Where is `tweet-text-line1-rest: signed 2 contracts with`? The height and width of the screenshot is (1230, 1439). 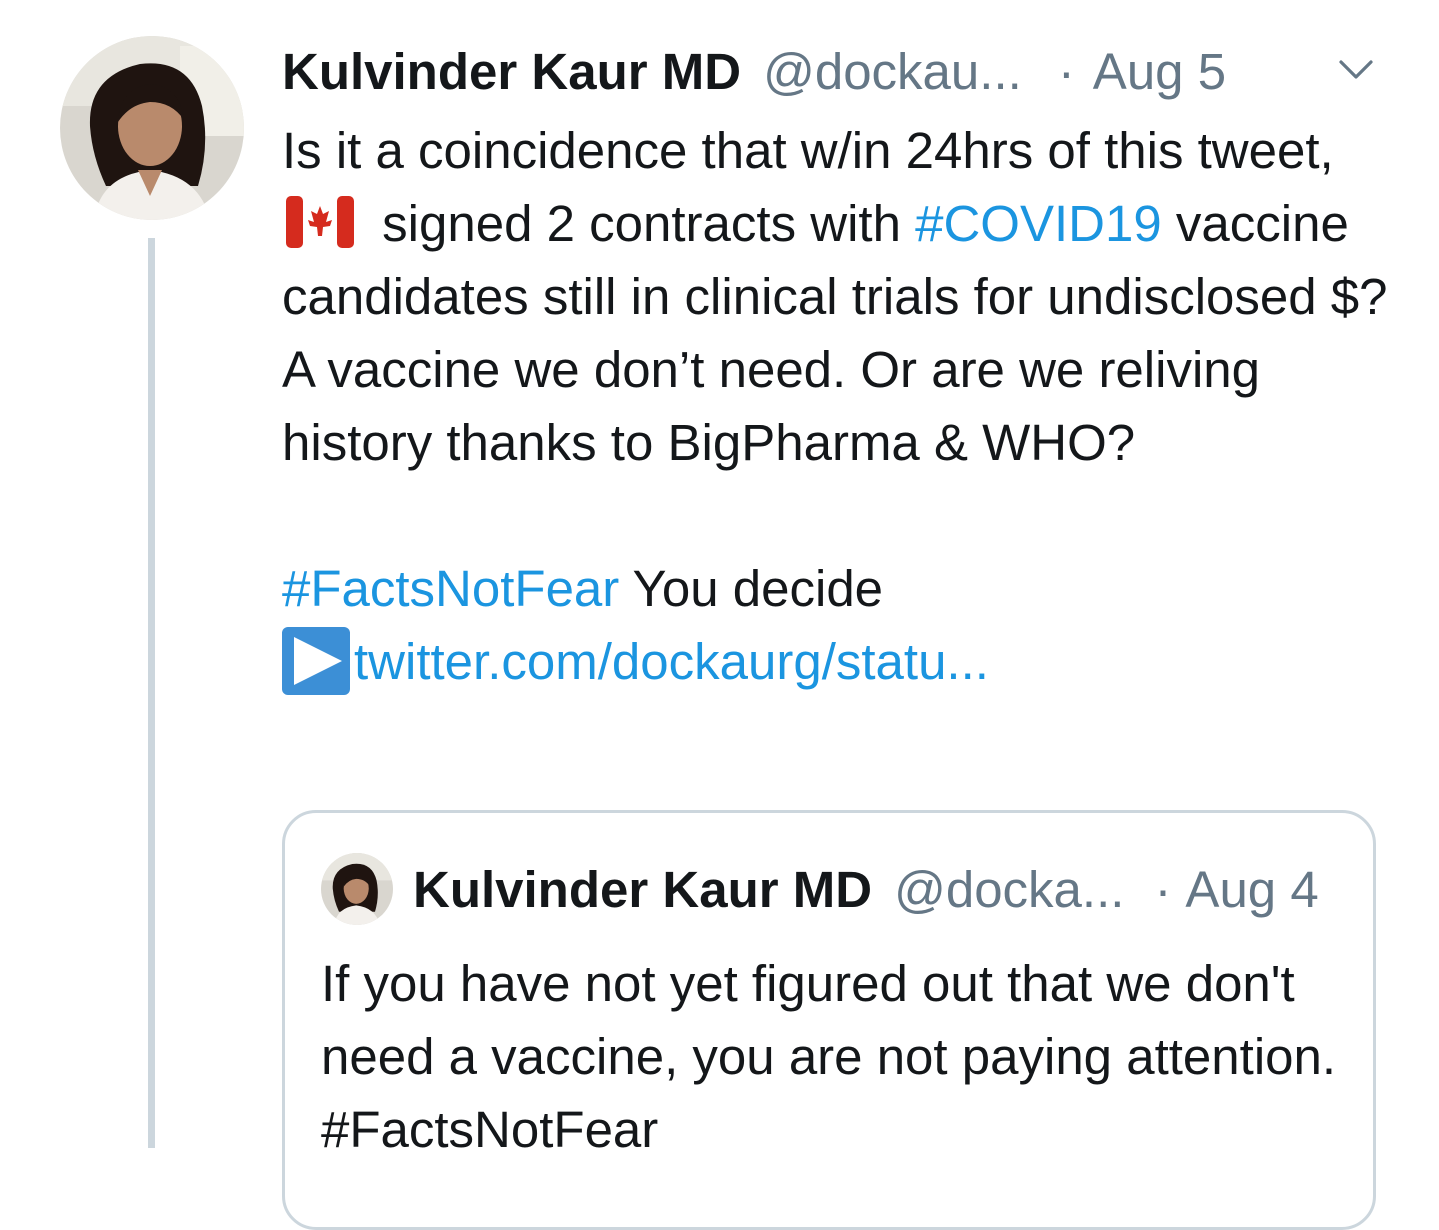
tweet-text-line1-rest: signed 2 contracts with is located at coordinates (641, 223).